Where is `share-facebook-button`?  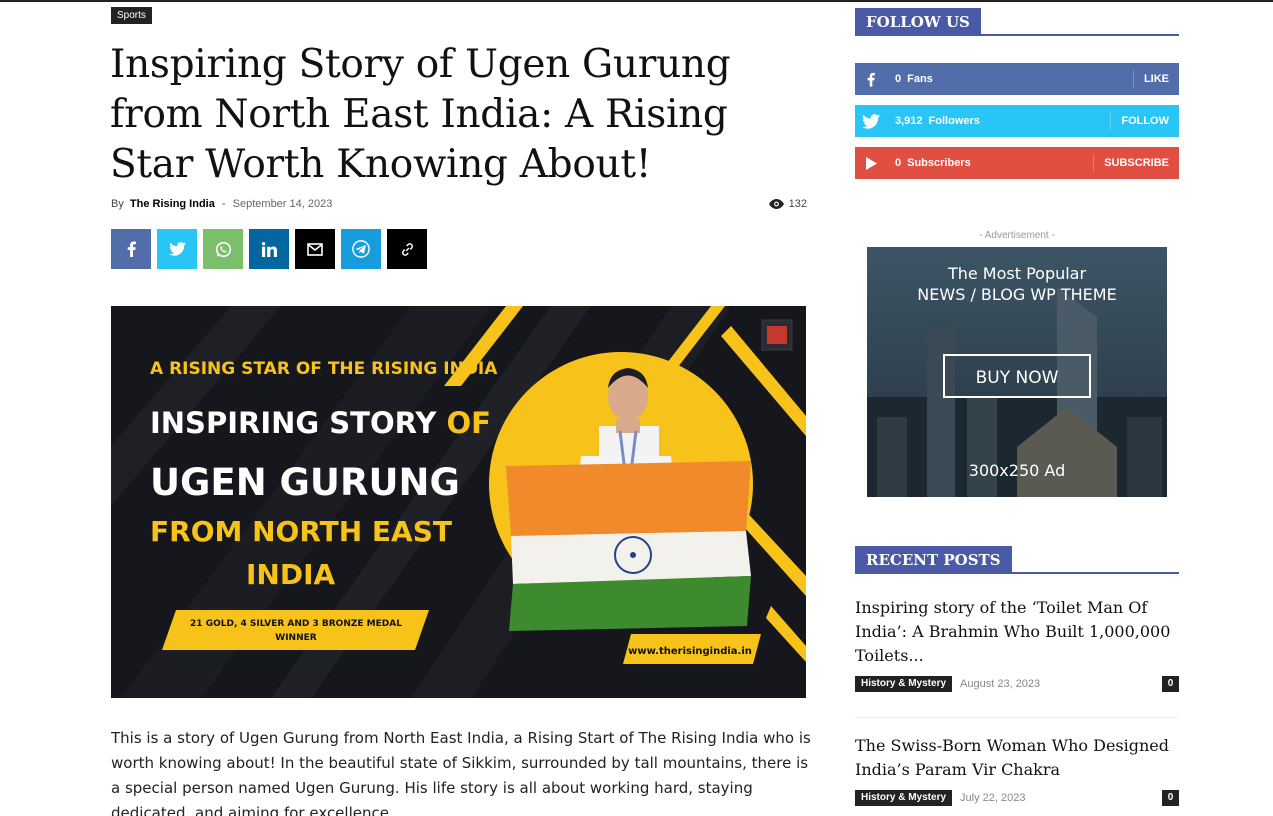
share-facebook-button is located at coordinates (131, 249).